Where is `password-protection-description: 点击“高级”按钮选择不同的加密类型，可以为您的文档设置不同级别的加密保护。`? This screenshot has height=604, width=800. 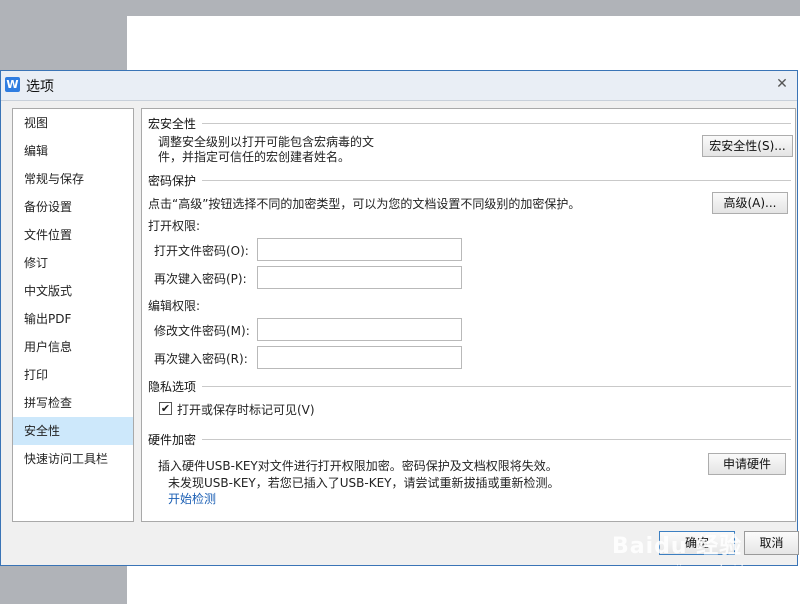
password-protection-description: 点击“高级”按钮选择不同的加密类型，可以为您的文档设置不同级别的加密保护。 is located at coordinates (364, 204).